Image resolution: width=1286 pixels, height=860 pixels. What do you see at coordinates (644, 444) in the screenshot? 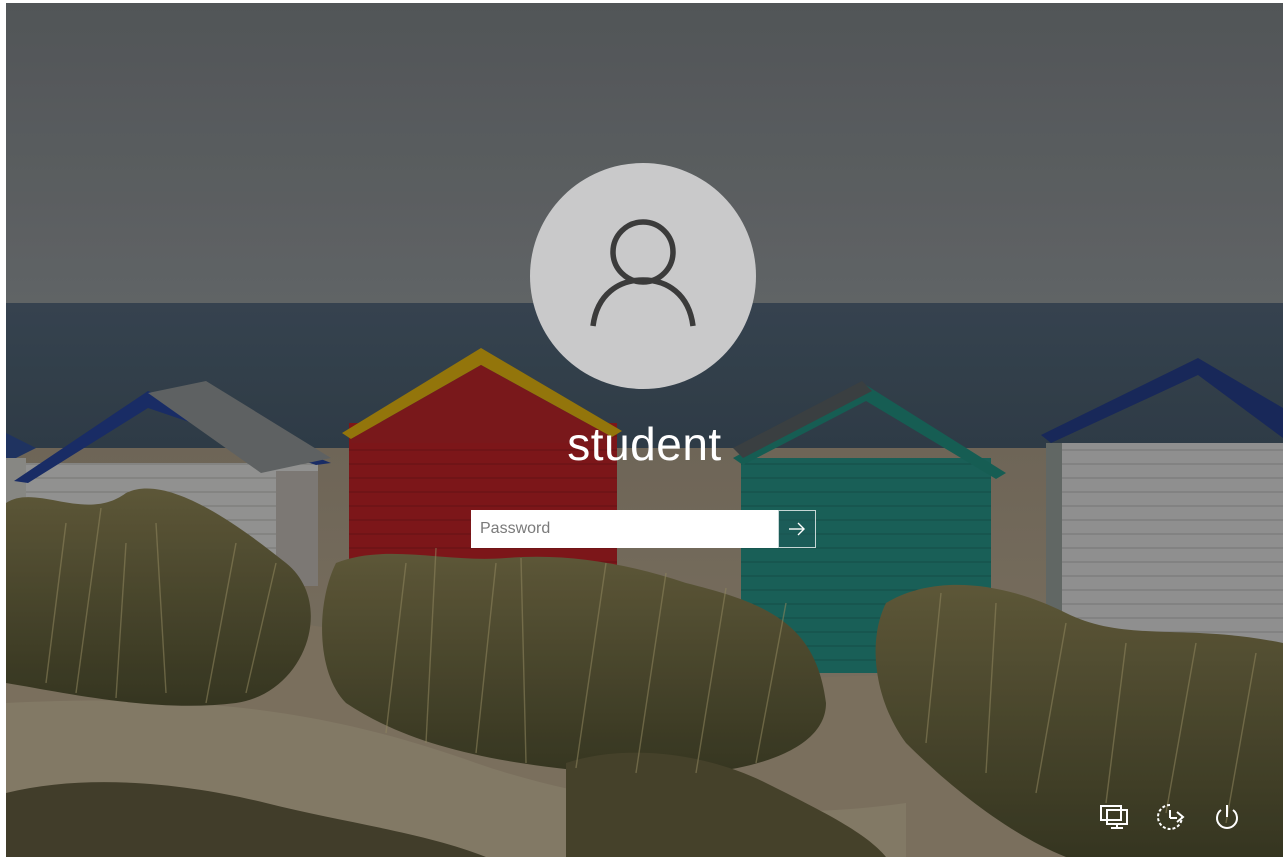
I see `user-name: student` at bounding box center [644, 444].